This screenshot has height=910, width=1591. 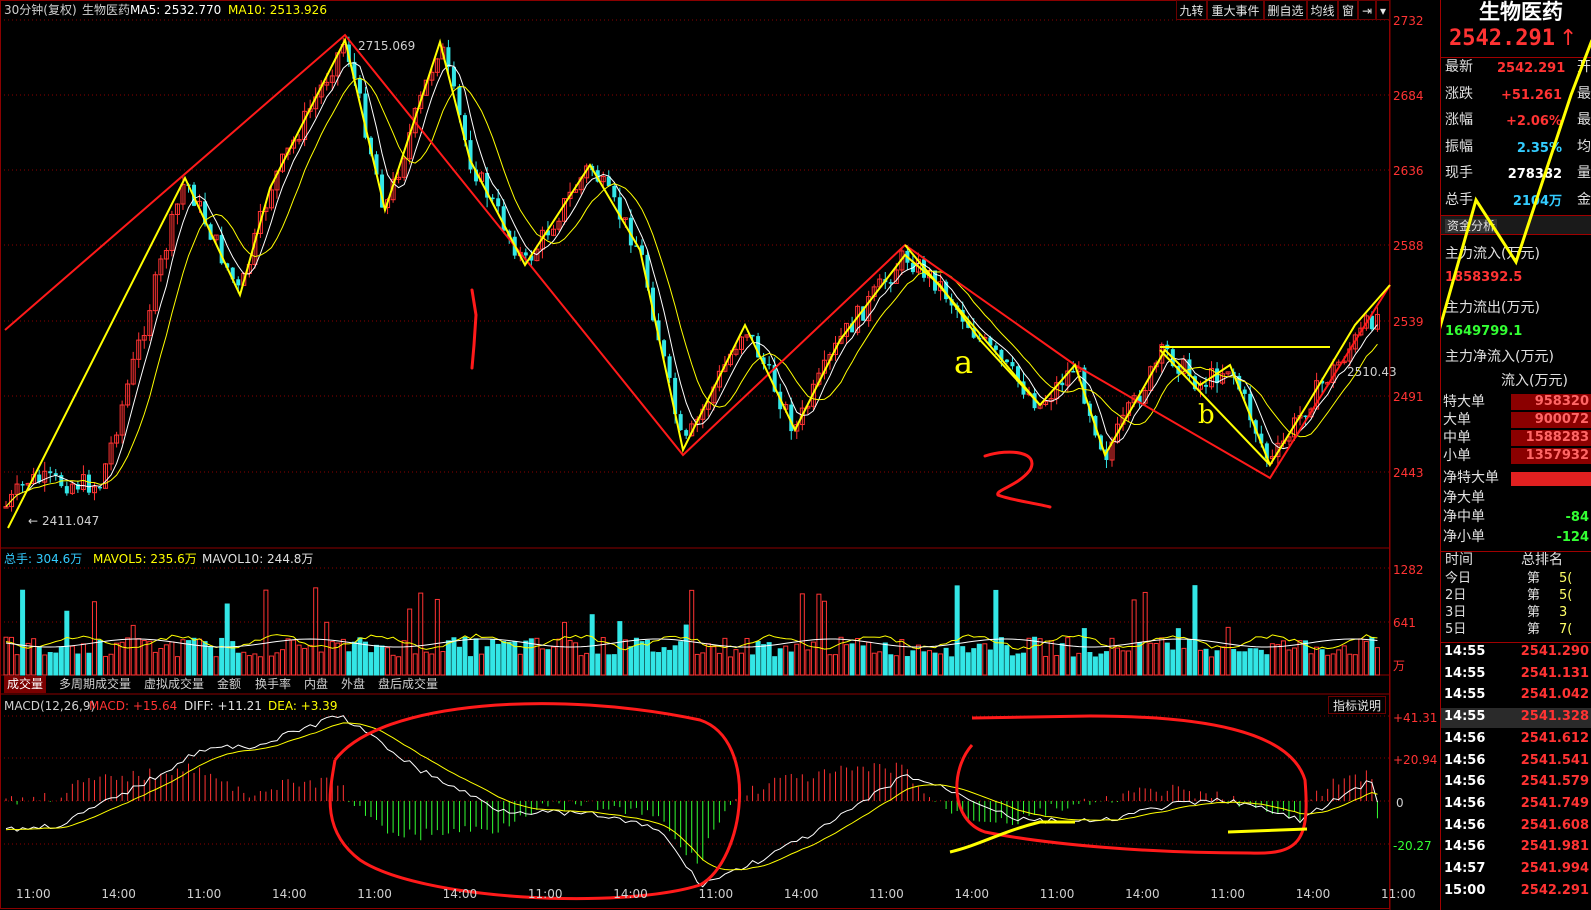 What do you see at coordinates (1568, 38) in the screenshot?
I see `panel-price-up-icon: ↑` at bounding box center [1568, 38].